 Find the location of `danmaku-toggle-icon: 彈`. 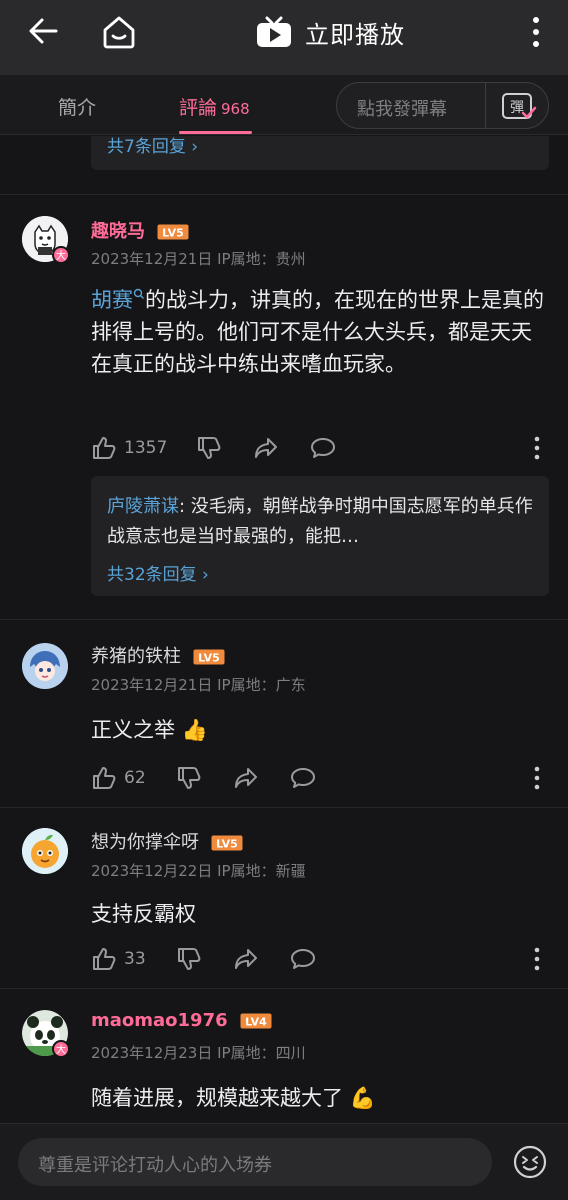

danmaku-toggle-icon: 彈 is located at coordinates (519, 106).